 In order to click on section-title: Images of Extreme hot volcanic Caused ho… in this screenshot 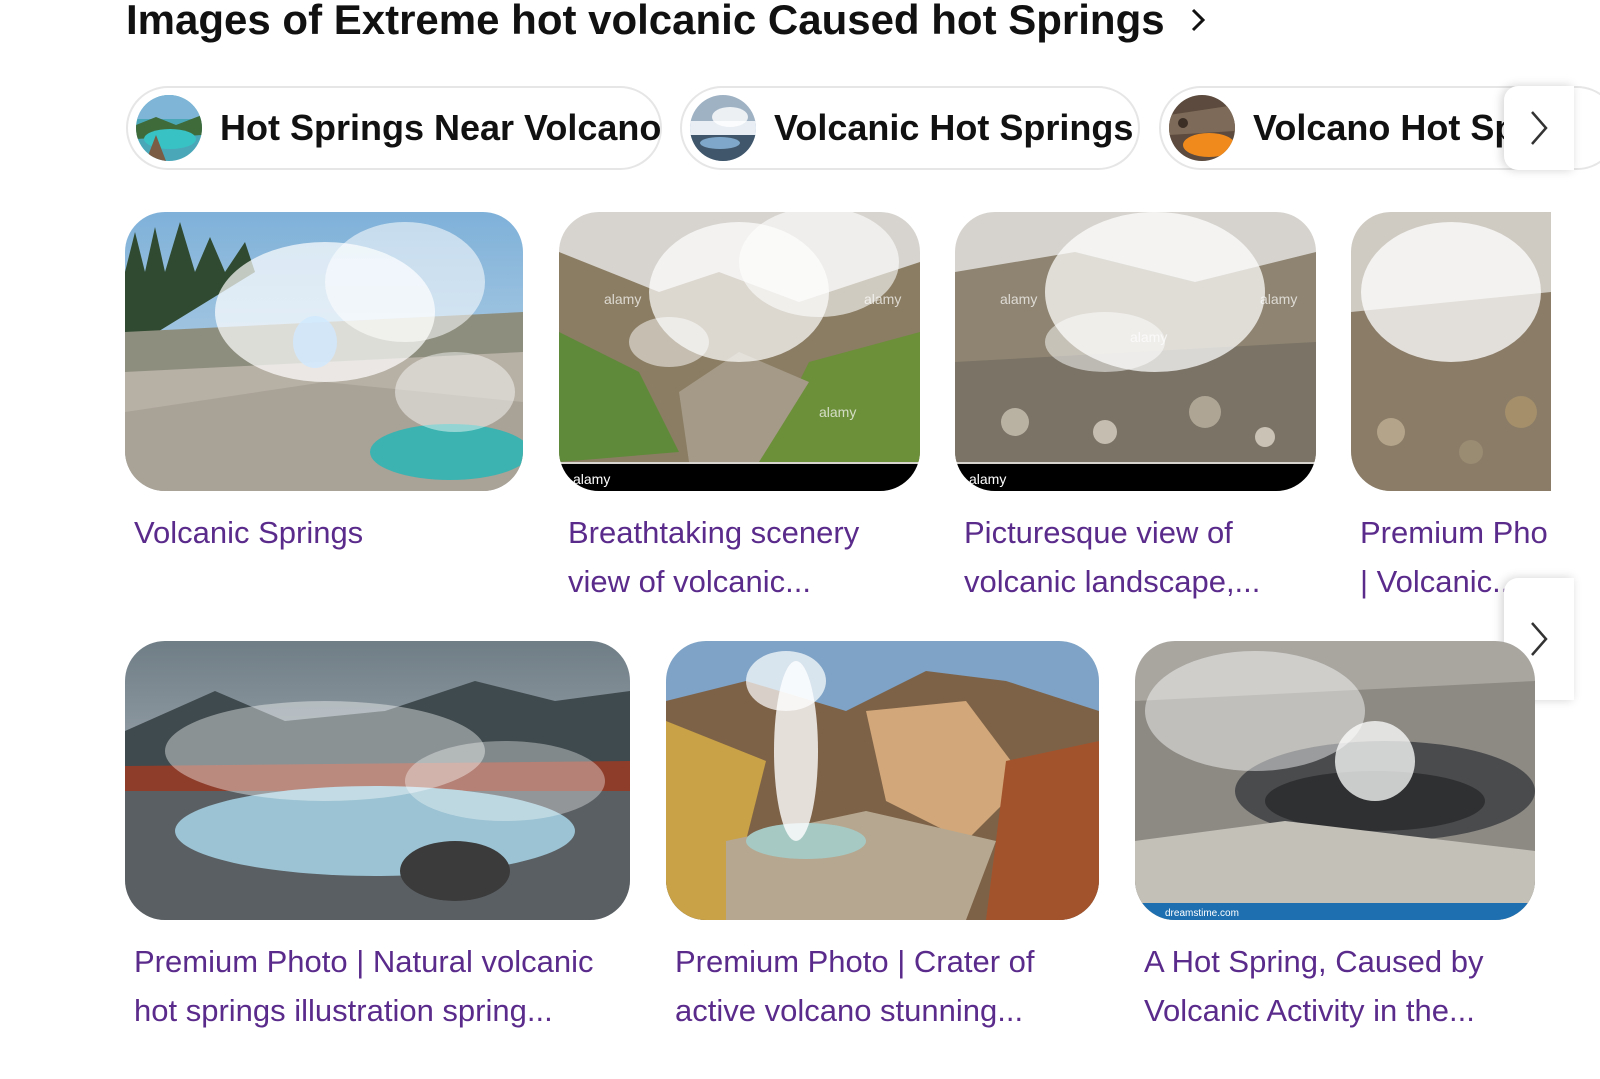, I will do `click(645, 21)`.